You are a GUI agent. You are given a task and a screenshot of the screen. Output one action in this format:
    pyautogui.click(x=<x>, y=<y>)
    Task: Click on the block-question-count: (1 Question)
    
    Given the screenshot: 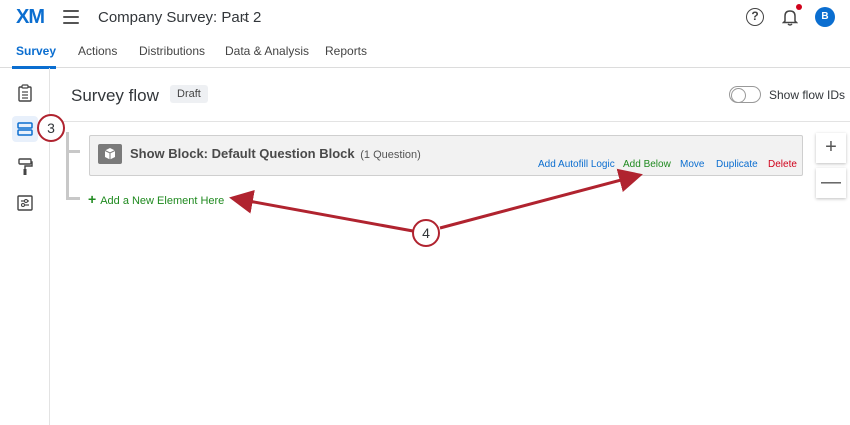 What is the action you would take?
    pyautogui.click(x=390, y=155)
    